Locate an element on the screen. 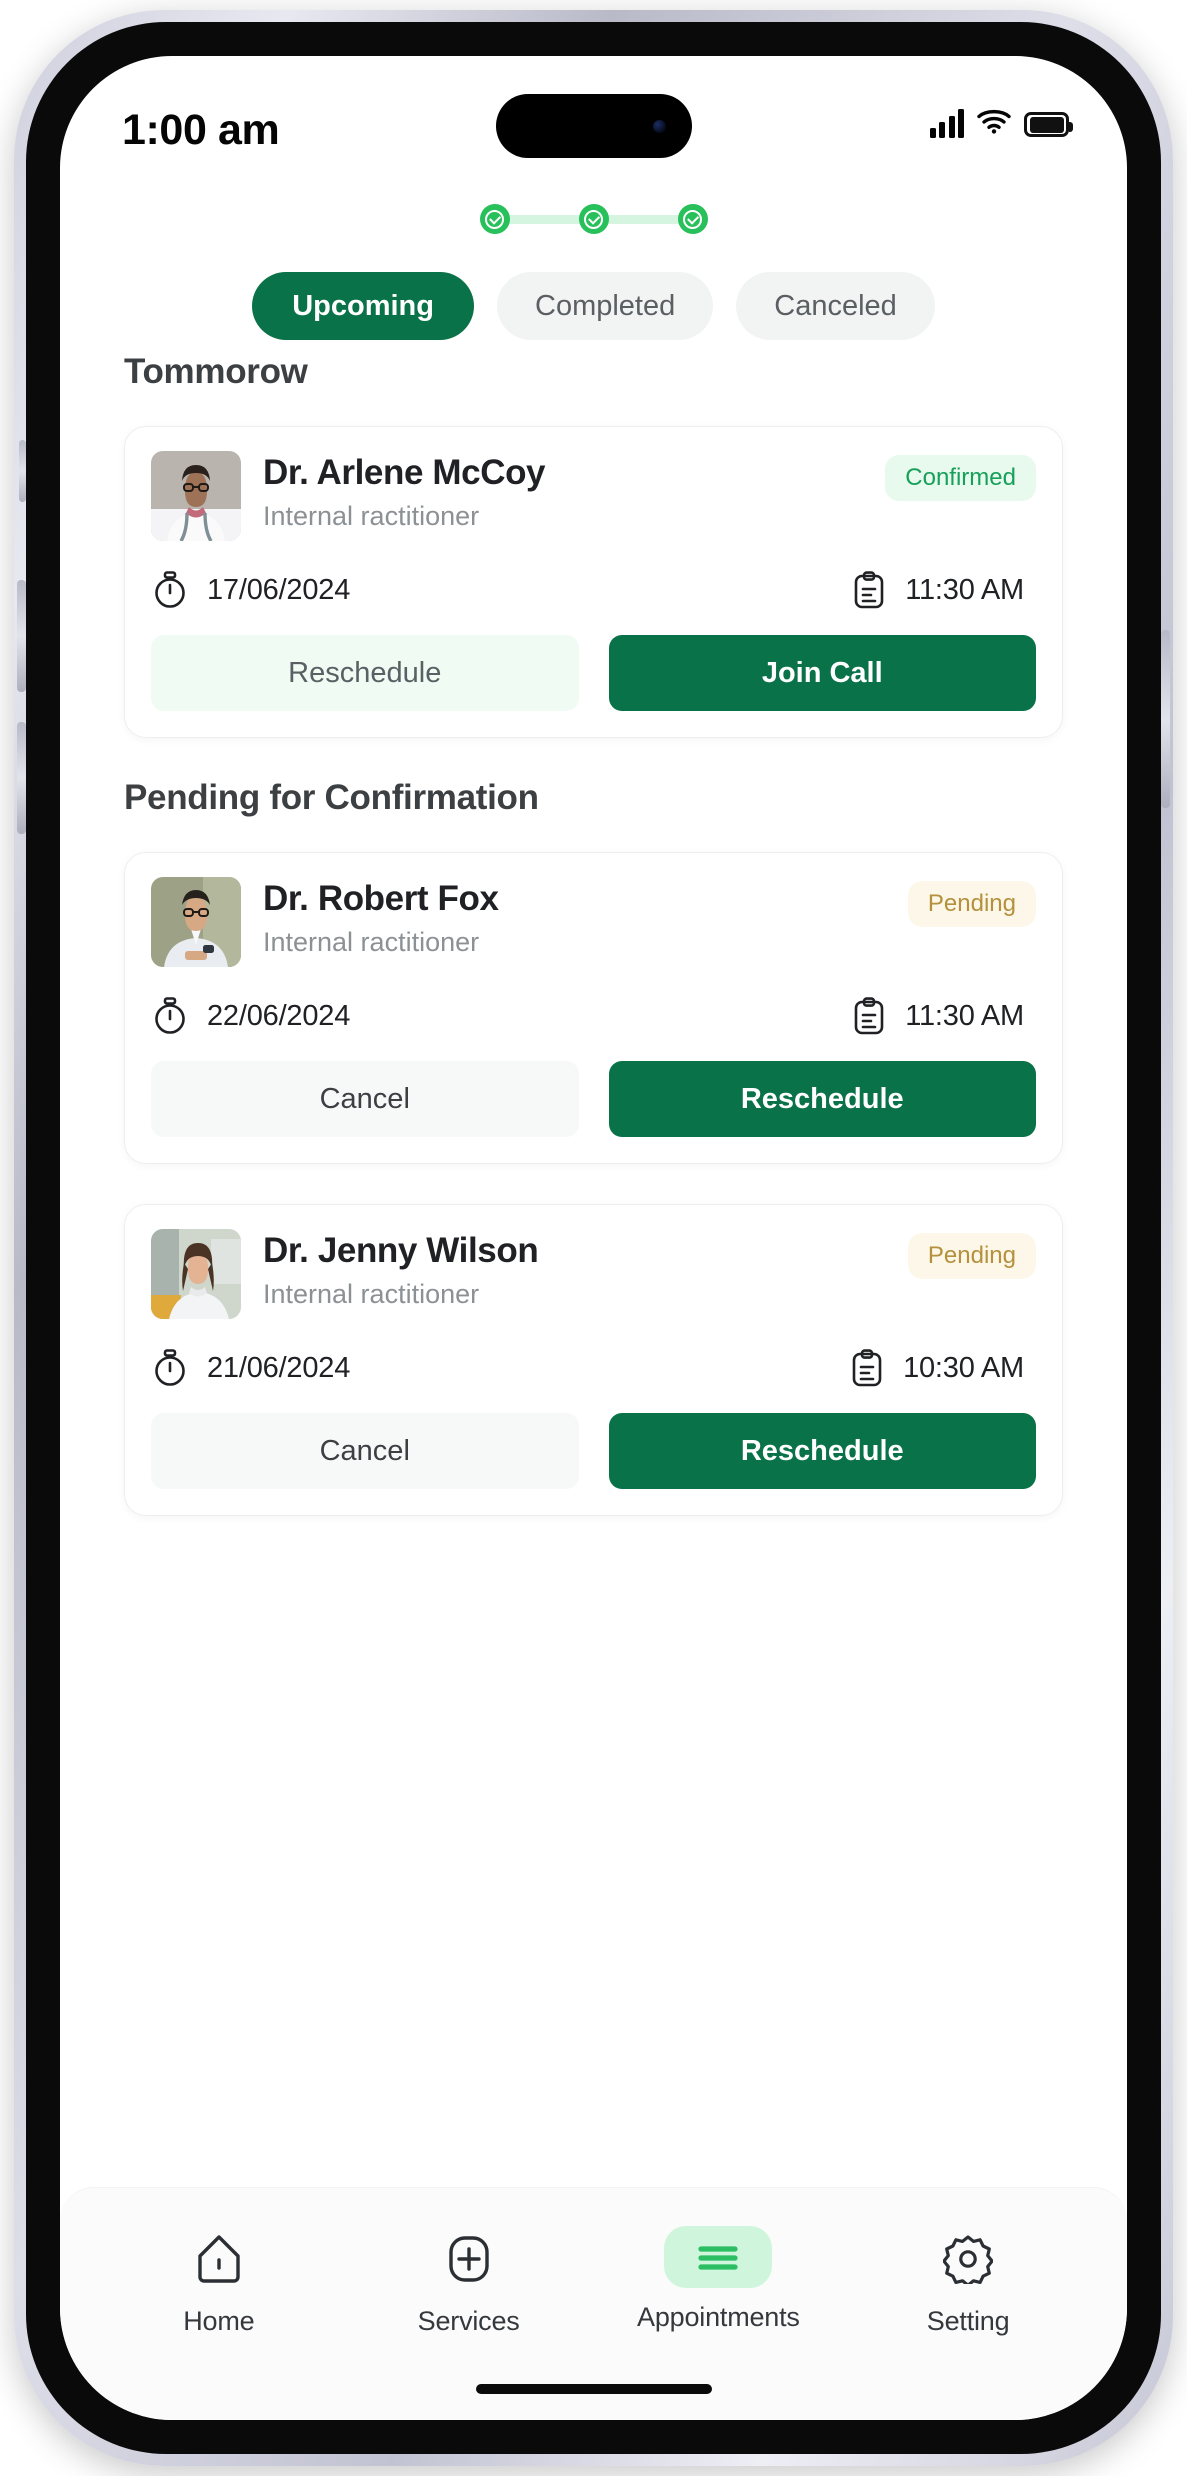 The width and height of the screenshot is (1187, 2476). appointment-time: 10:30 AM is located at coordinates (937, 1368).